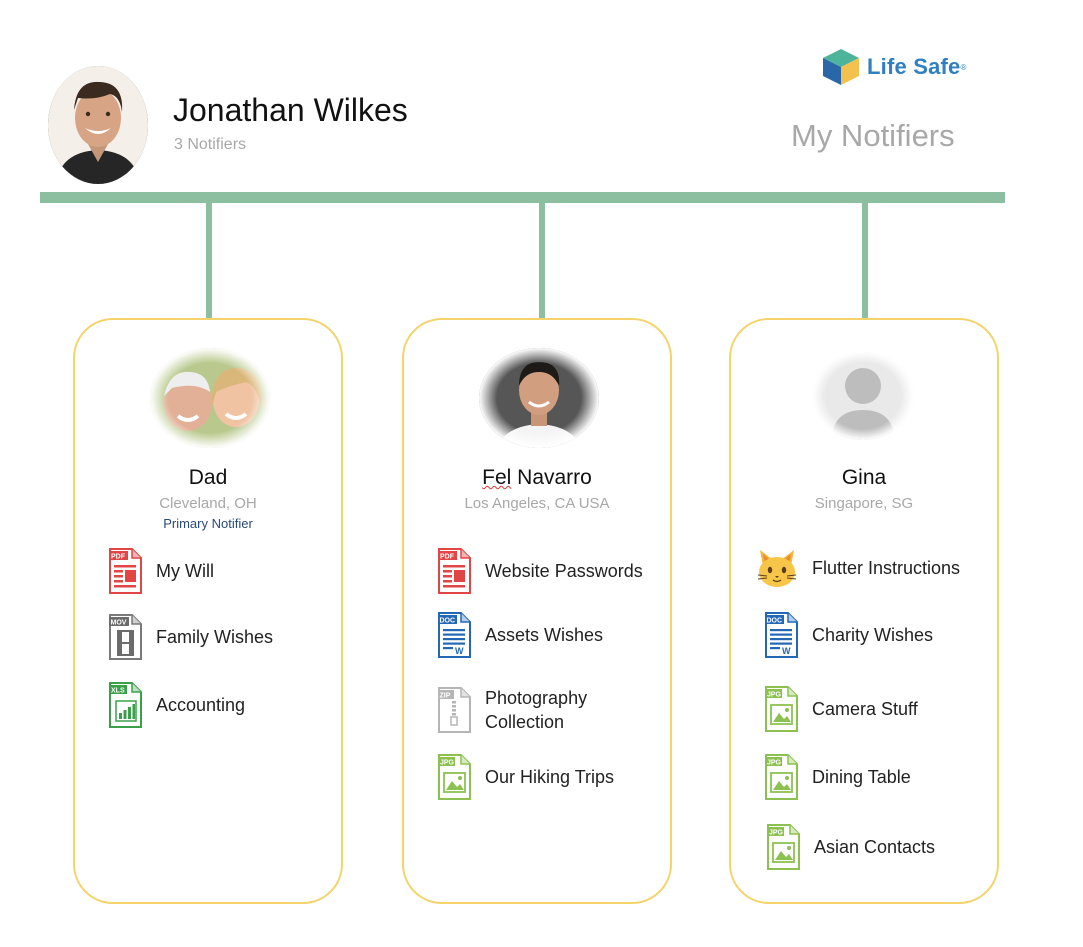 The width and height of the screenshot is (1083, 947). What do you see at coordinates (873, 135) in the screenshot?
I see `page-title: My Notifiers` at bounding box center [873, 135].